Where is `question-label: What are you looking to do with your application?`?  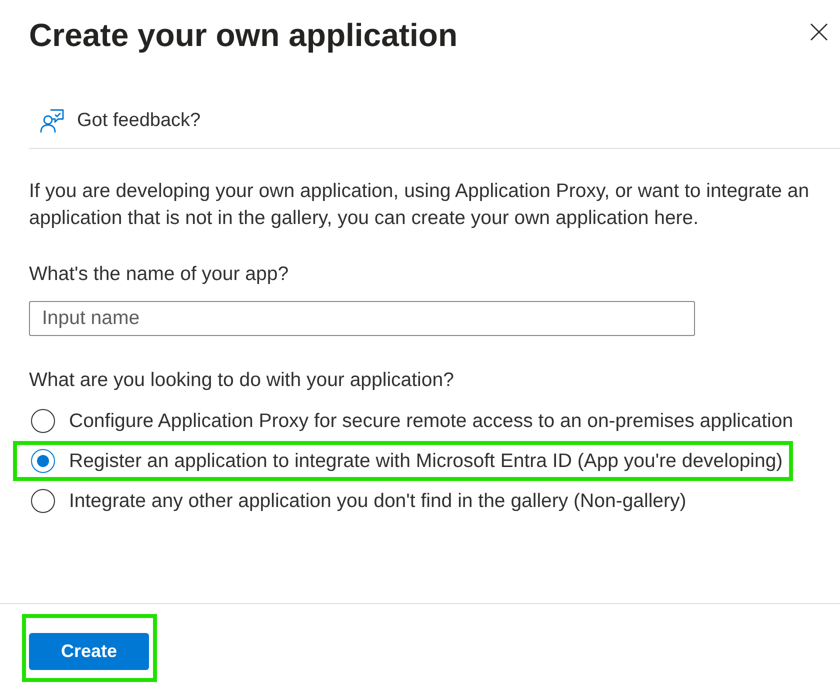
question-label: What are you looking to do with your application? is located at coordinates (242, 380).